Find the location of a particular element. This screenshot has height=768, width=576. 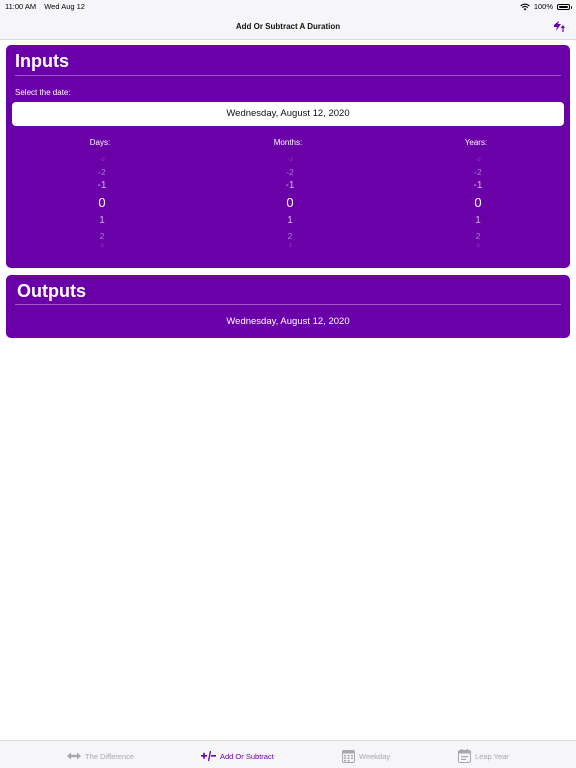

inputs-divider is located at coordinates (288, 75).